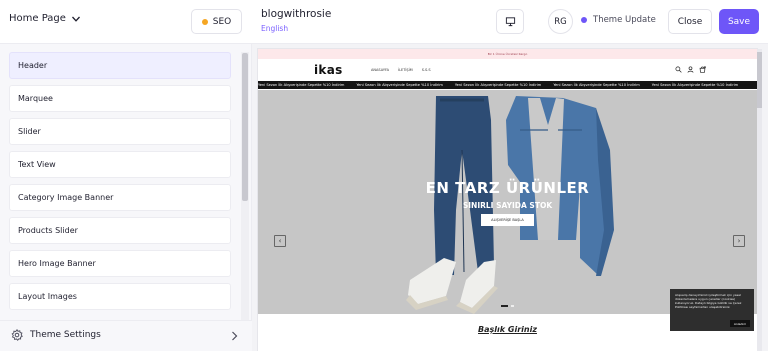 This screenshot has width=768, height=351. I want to click on chevron-left-icon: ‹, so click(280, 241).